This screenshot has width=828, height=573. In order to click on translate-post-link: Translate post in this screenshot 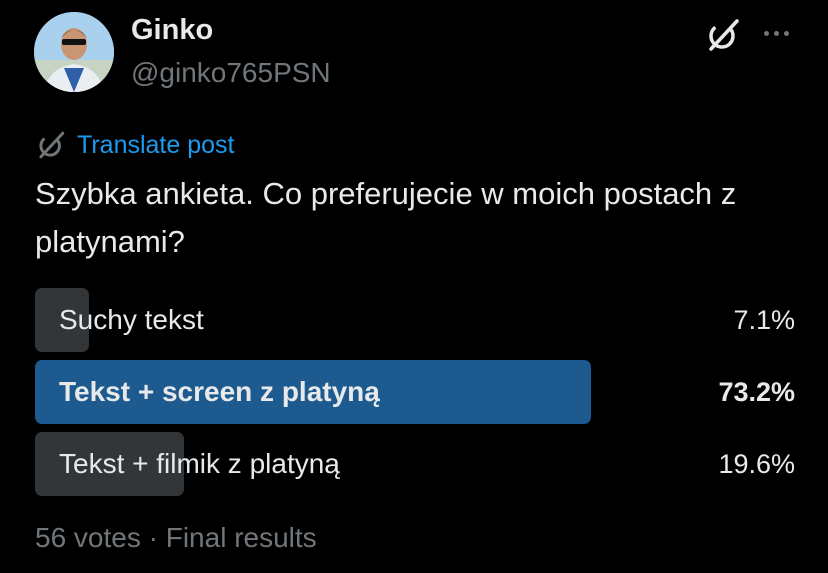, I will do `click(134, 145)`.